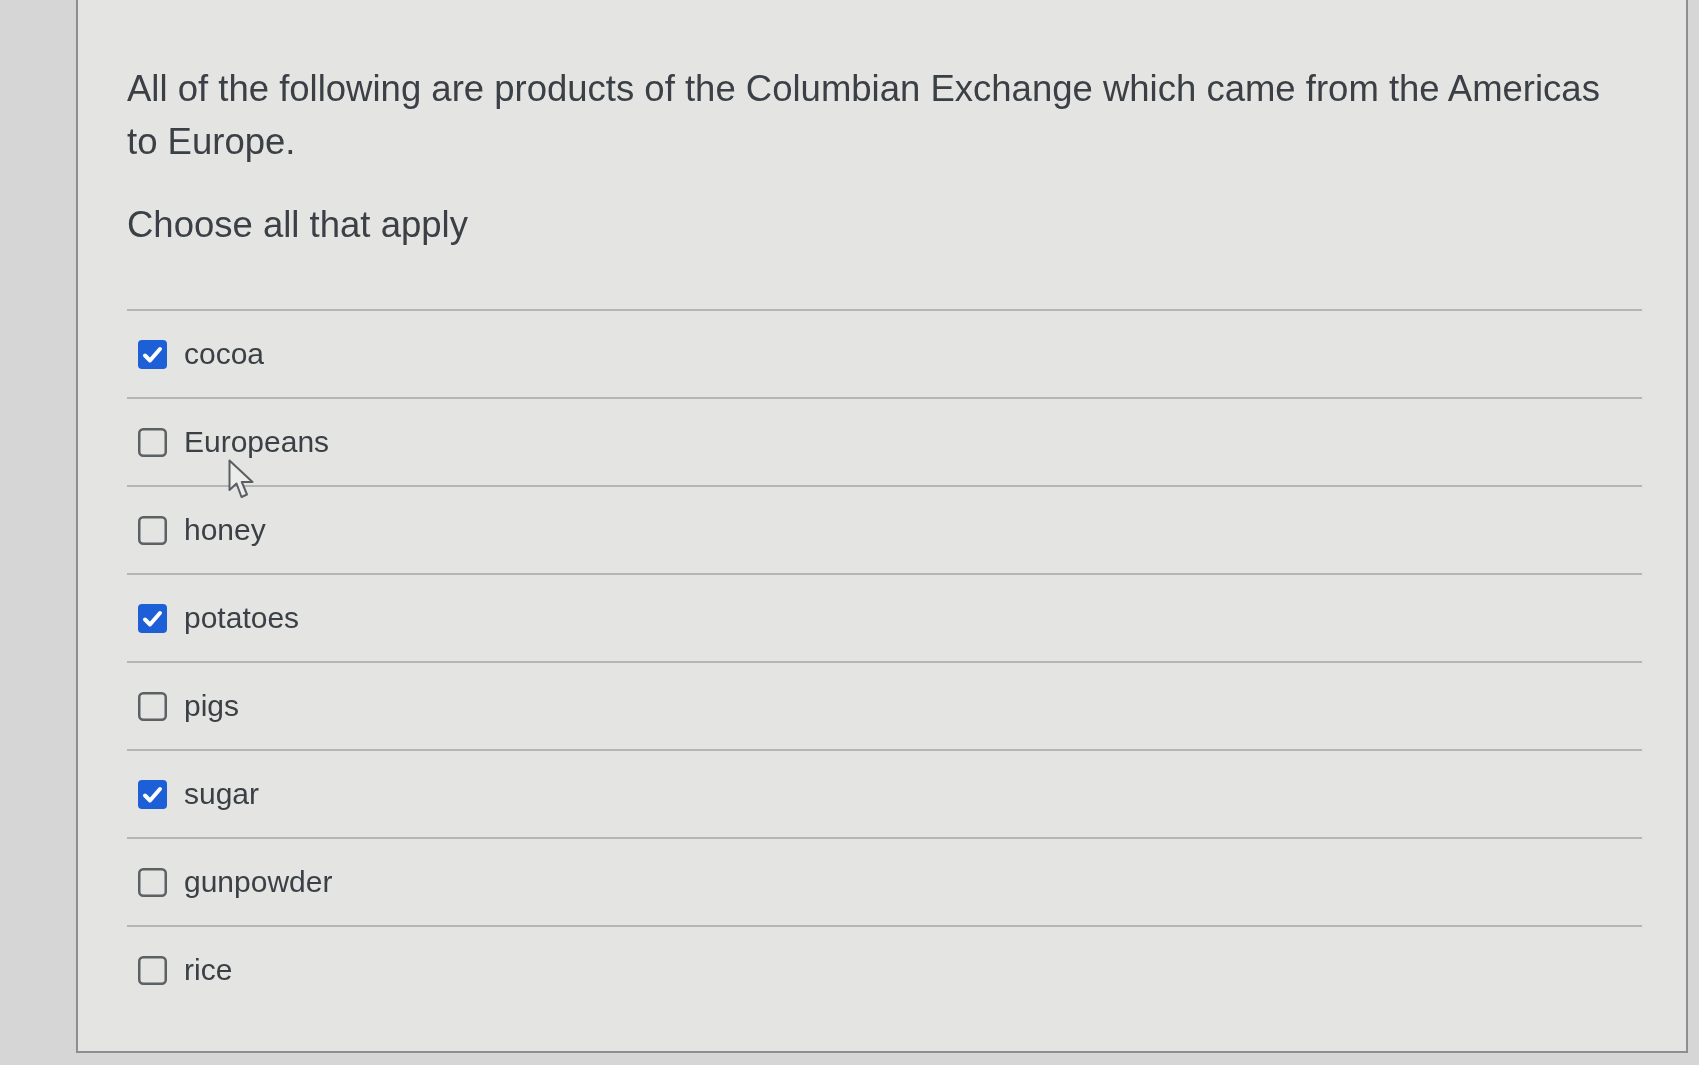  I want to click on instruction-text: Choose all that apply, so click(298, 225).